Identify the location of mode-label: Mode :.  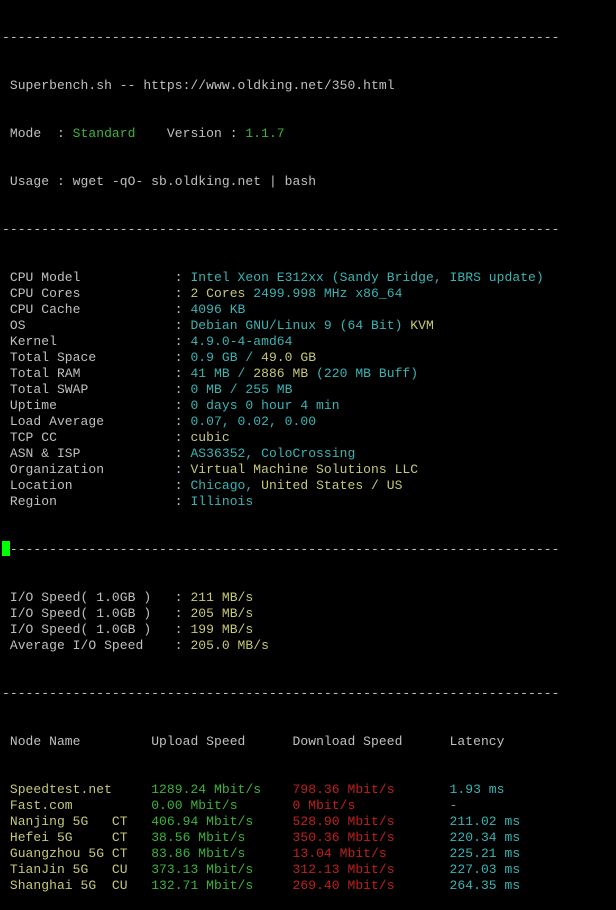
(37, 133).